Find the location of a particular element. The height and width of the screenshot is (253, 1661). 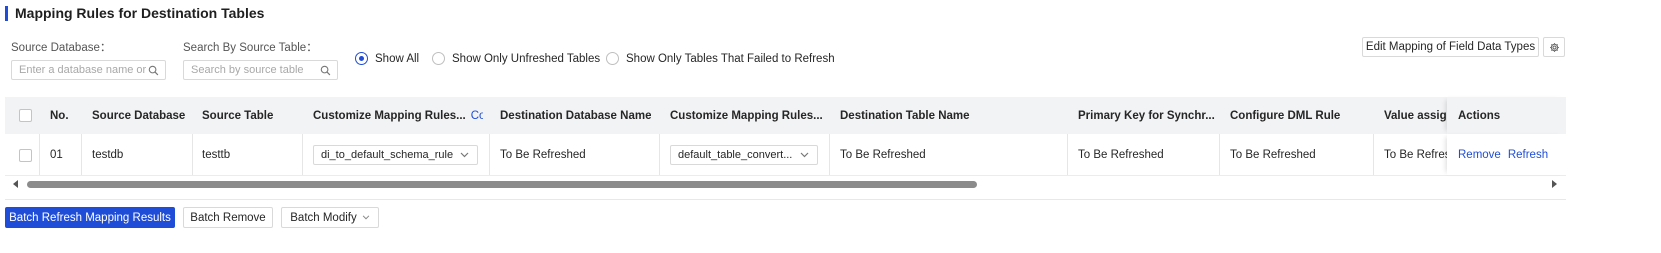

schema-rule-cell: di_to_default_schema_rule is located at coordinates (395, 155).